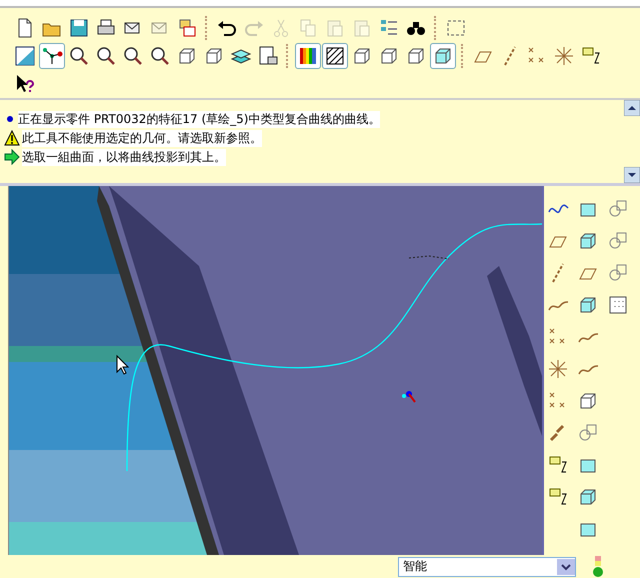 The image size is (640, 578). What do you see at coordinates (142, 138) in the screenshot?
I see `message-text: 此工具不能使用选定的几何。请选取新参照。` at bounding box center [142, 138].